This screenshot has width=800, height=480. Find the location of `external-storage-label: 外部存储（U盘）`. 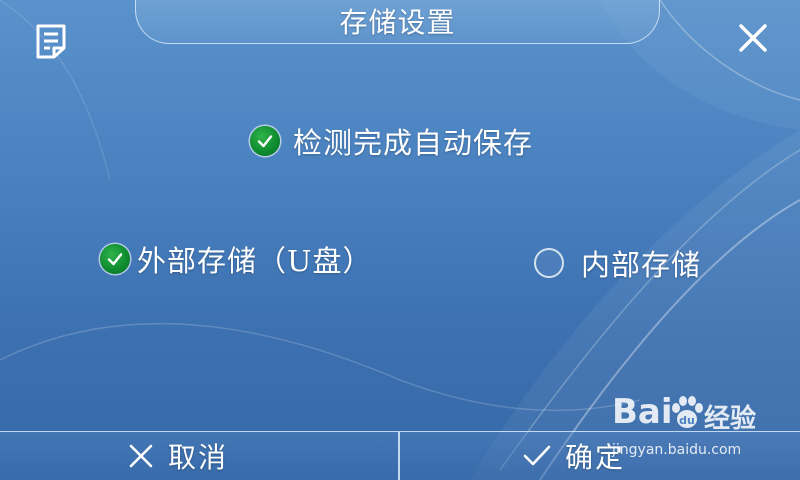

external-storage-label: 外部存储（U盘） is located at coordinates (255, 261).